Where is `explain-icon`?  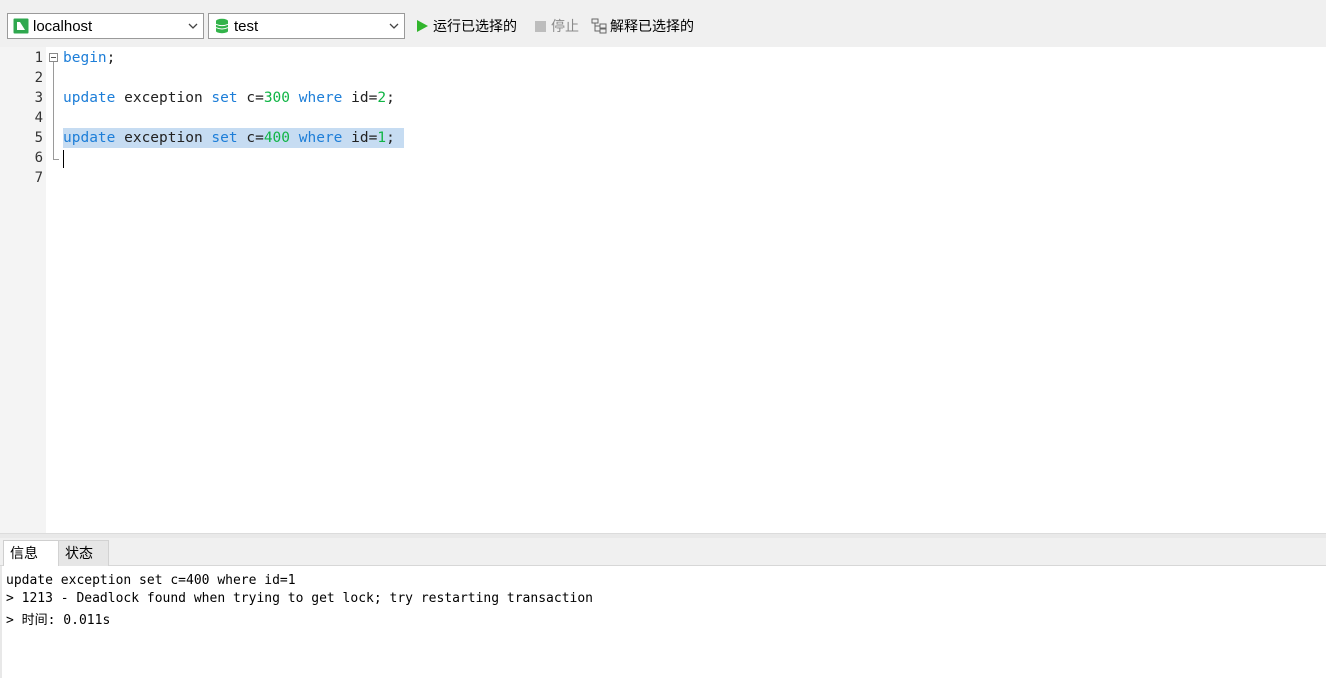
explain-icon is located at coordinates (599, 26).